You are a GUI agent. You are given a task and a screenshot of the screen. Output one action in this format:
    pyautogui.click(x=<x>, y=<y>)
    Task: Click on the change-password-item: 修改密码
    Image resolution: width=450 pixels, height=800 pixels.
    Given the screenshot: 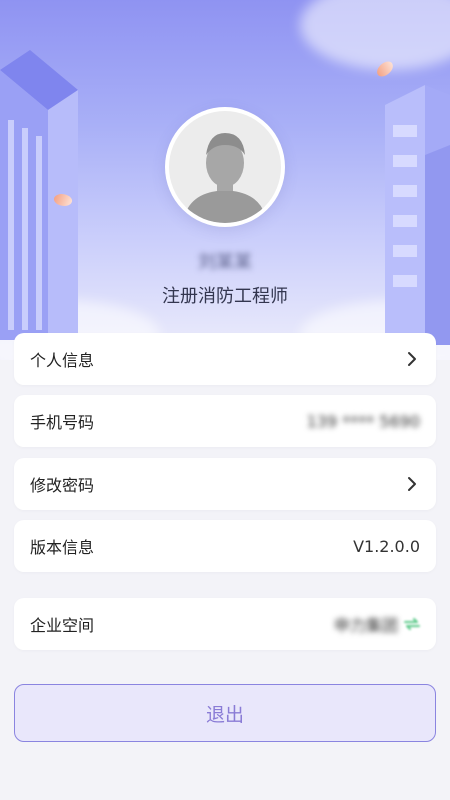 What is the action you would take?
    pyautogui.click(x=225, y=484)
    